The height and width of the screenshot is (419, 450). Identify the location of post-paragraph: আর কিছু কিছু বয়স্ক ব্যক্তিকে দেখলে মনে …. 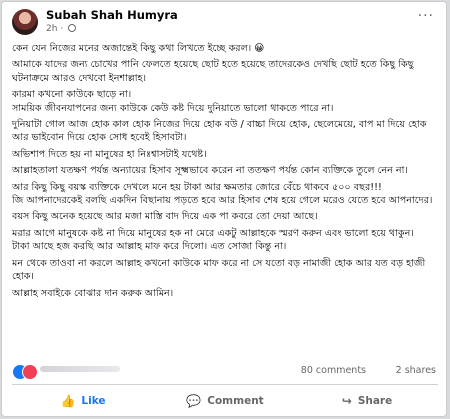
(197, 187).